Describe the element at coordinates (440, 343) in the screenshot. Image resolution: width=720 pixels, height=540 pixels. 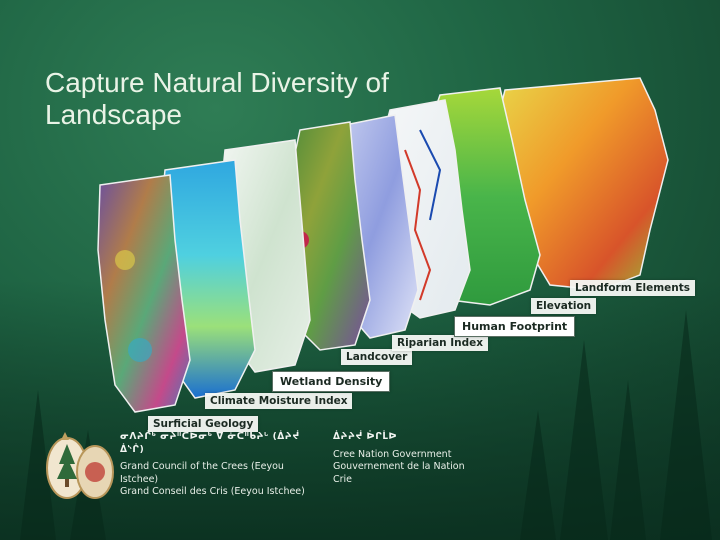
I see `label-riparian-index: Riparian Index` at that location.